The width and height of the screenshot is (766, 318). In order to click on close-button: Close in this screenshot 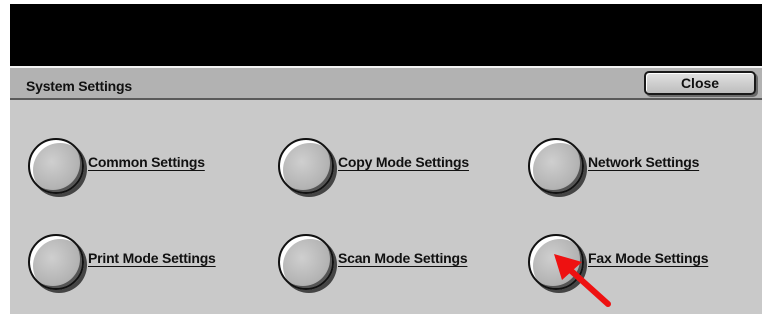, I will do `click(700, 83)`.